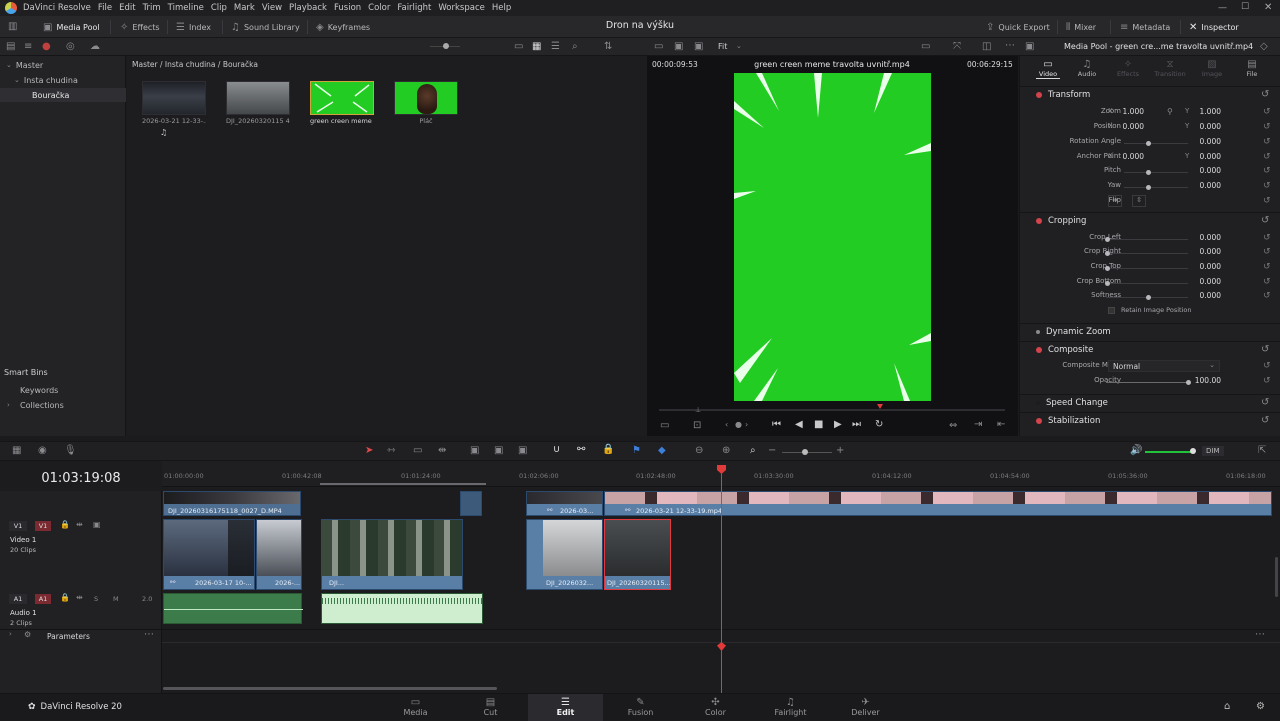 This screenshot has width=1280, height=721. I want to click on mixer-button: ⫴ Mixer, so click(1081, 27).